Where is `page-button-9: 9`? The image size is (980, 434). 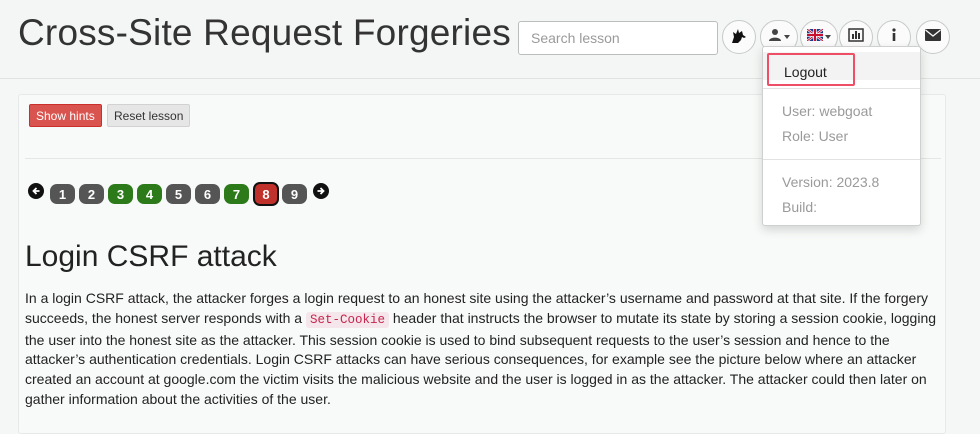
page-button-9: 9 is located at coordinates (294, 194).